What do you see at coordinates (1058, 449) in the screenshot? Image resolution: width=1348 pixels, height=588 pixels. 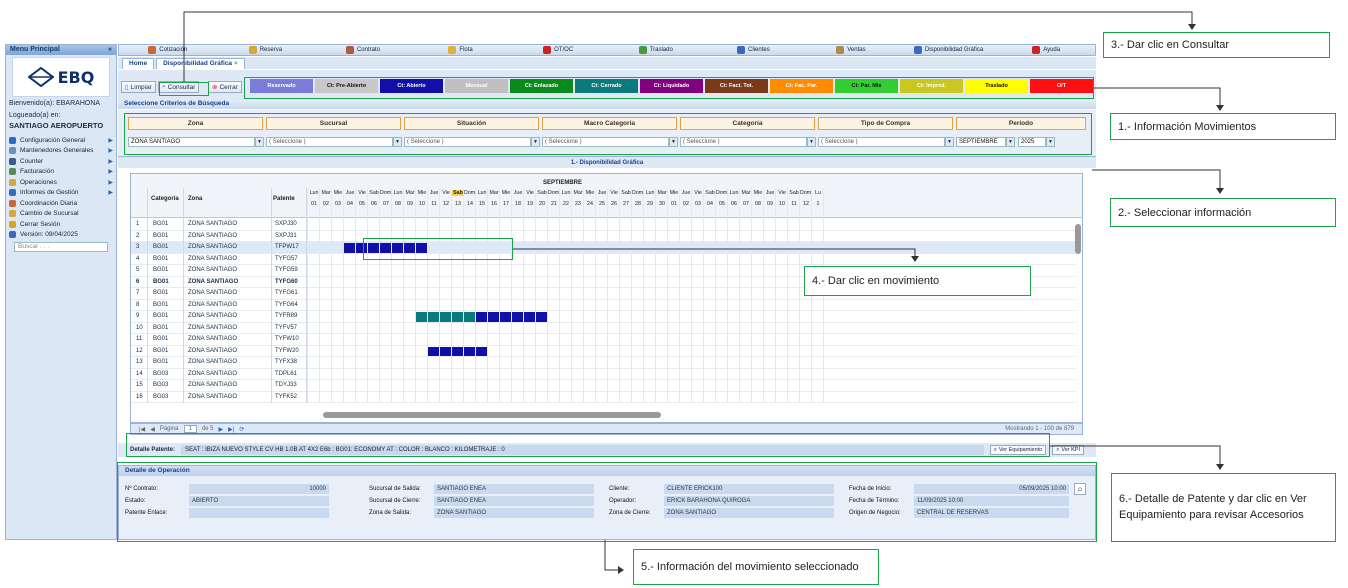 I see `search-icon: ⌕` at bounding box center [1058, 449].